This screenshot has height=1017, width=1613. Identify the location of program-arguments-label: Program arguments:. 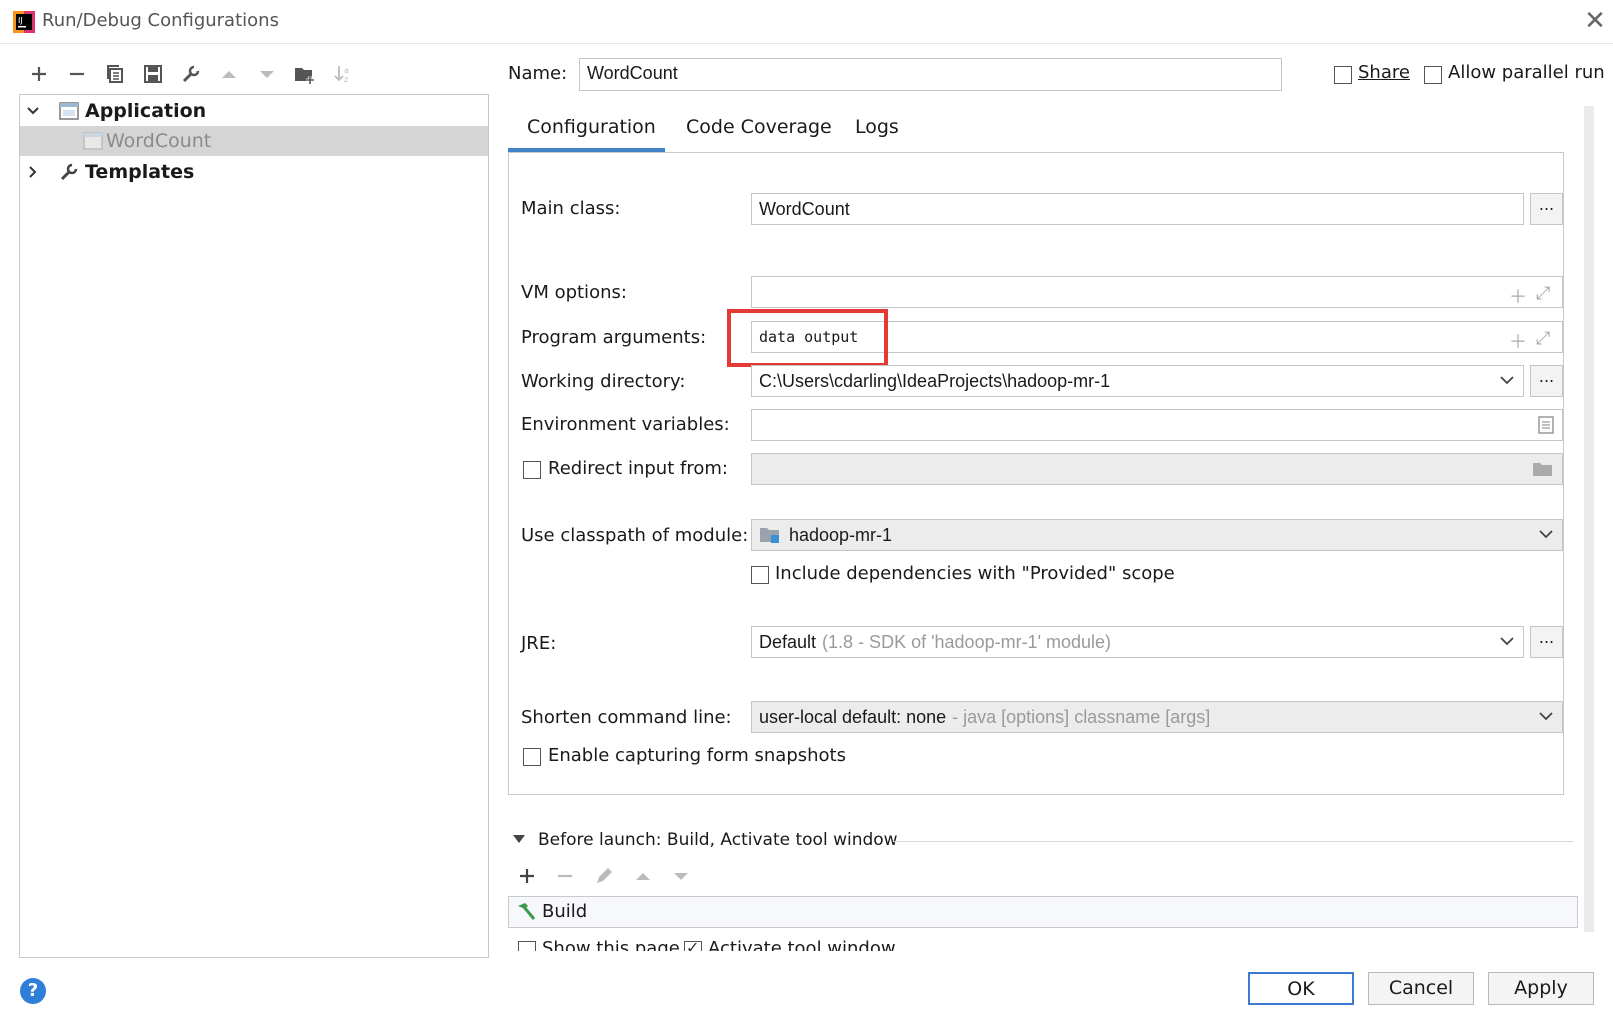
(614, 337).